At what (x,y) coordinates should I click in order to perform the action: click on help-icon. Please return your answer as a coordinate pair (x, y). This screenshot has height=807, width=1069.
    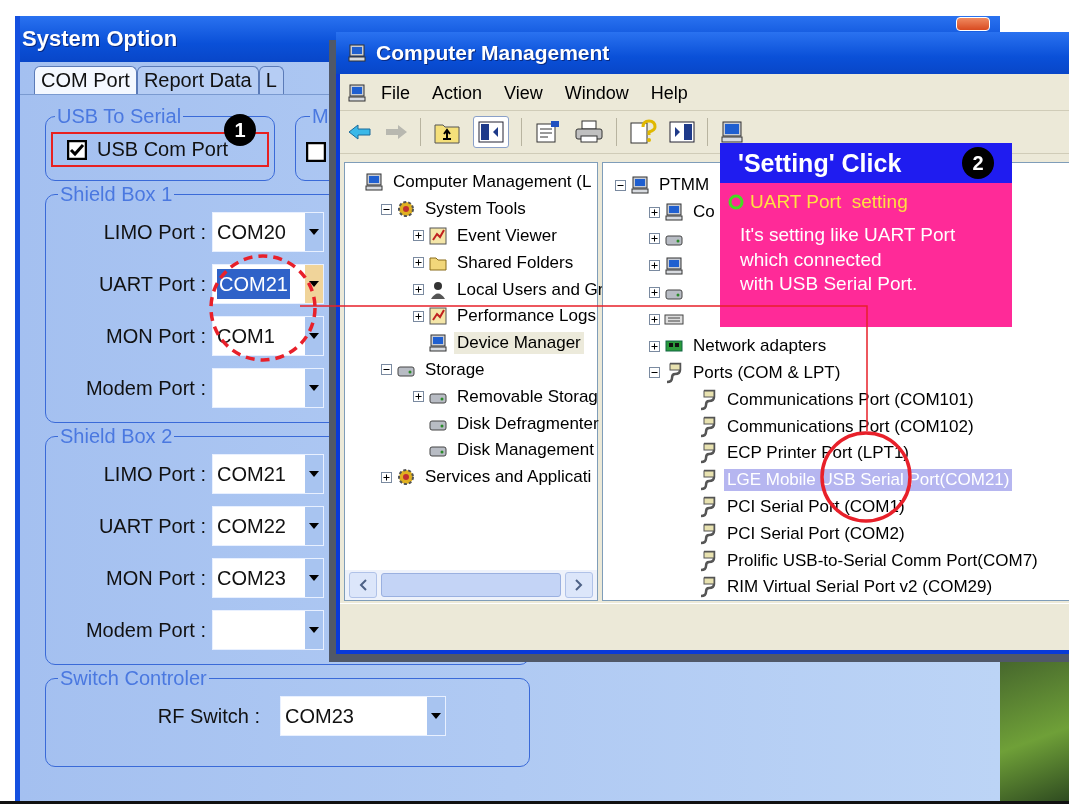
    Looking at the image, I should click on (643, 132).